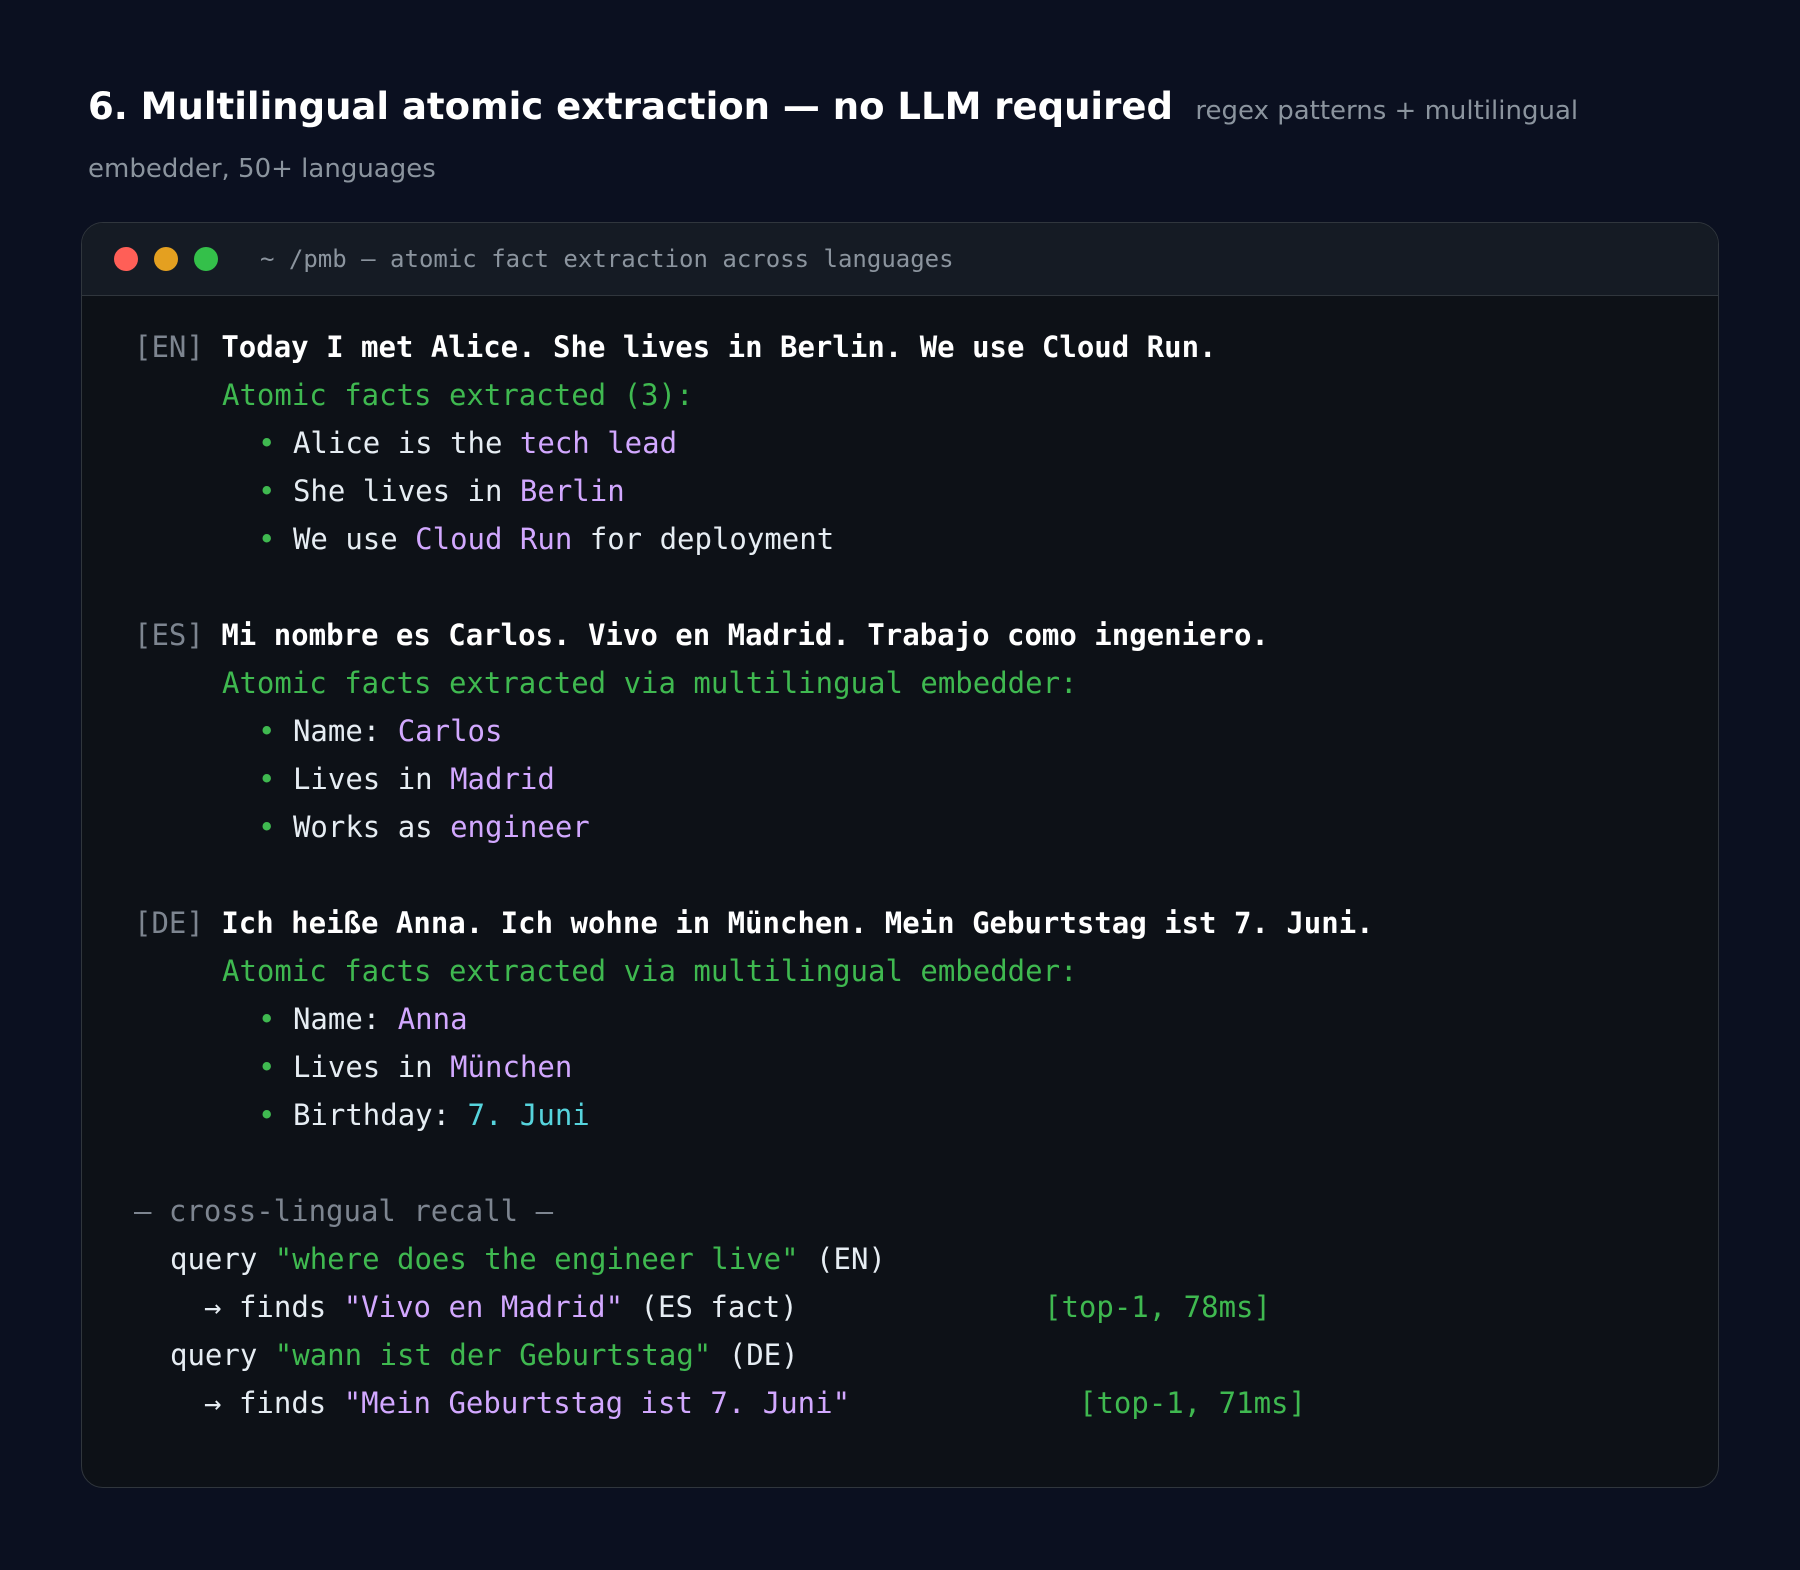 The width and height of the screenshot is (1800, 1570). Describe the element at coordinates (424, 1115) in the screenshot. I see `list-item: • Birthday: 7. Juni` at that location.